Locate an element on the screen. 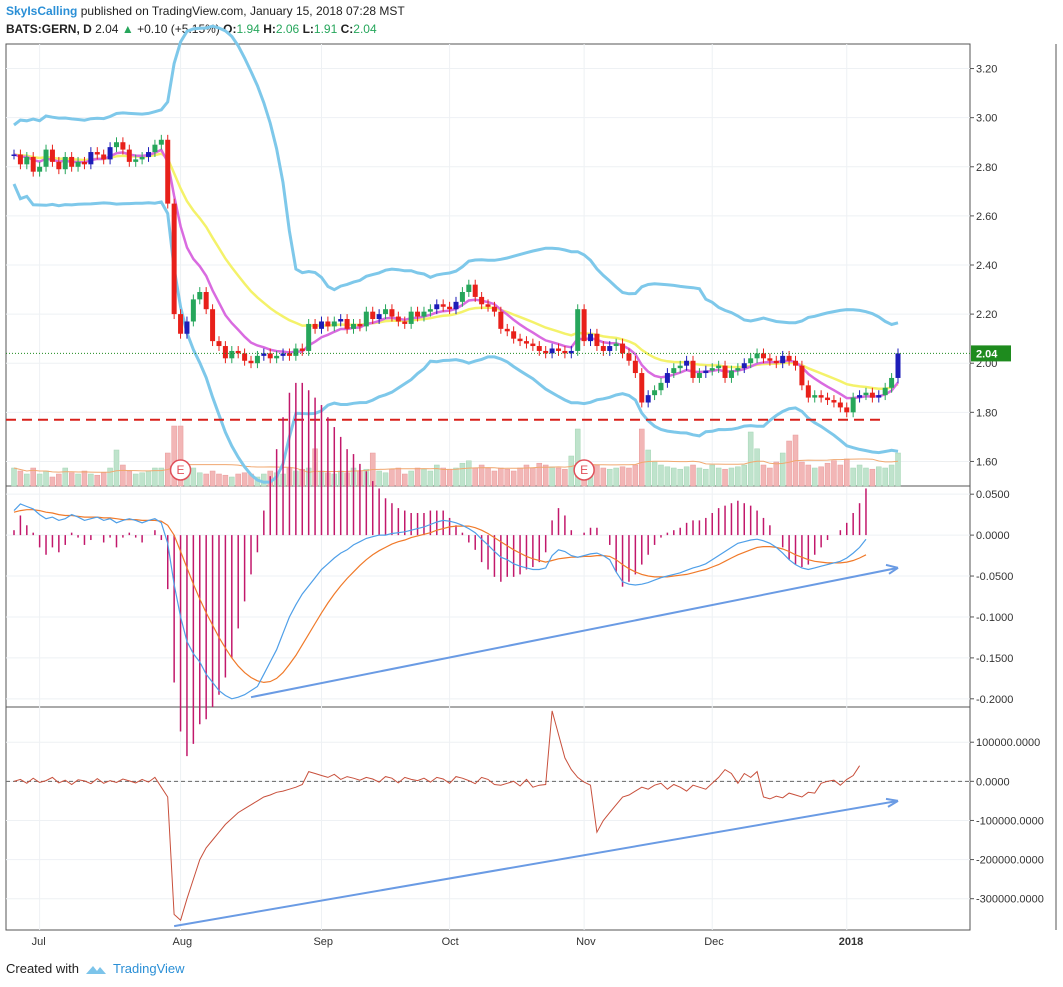 The height and width of the screenshot is (987, 1063). x-tick-label: Sep is located at coordinates (323, 942).